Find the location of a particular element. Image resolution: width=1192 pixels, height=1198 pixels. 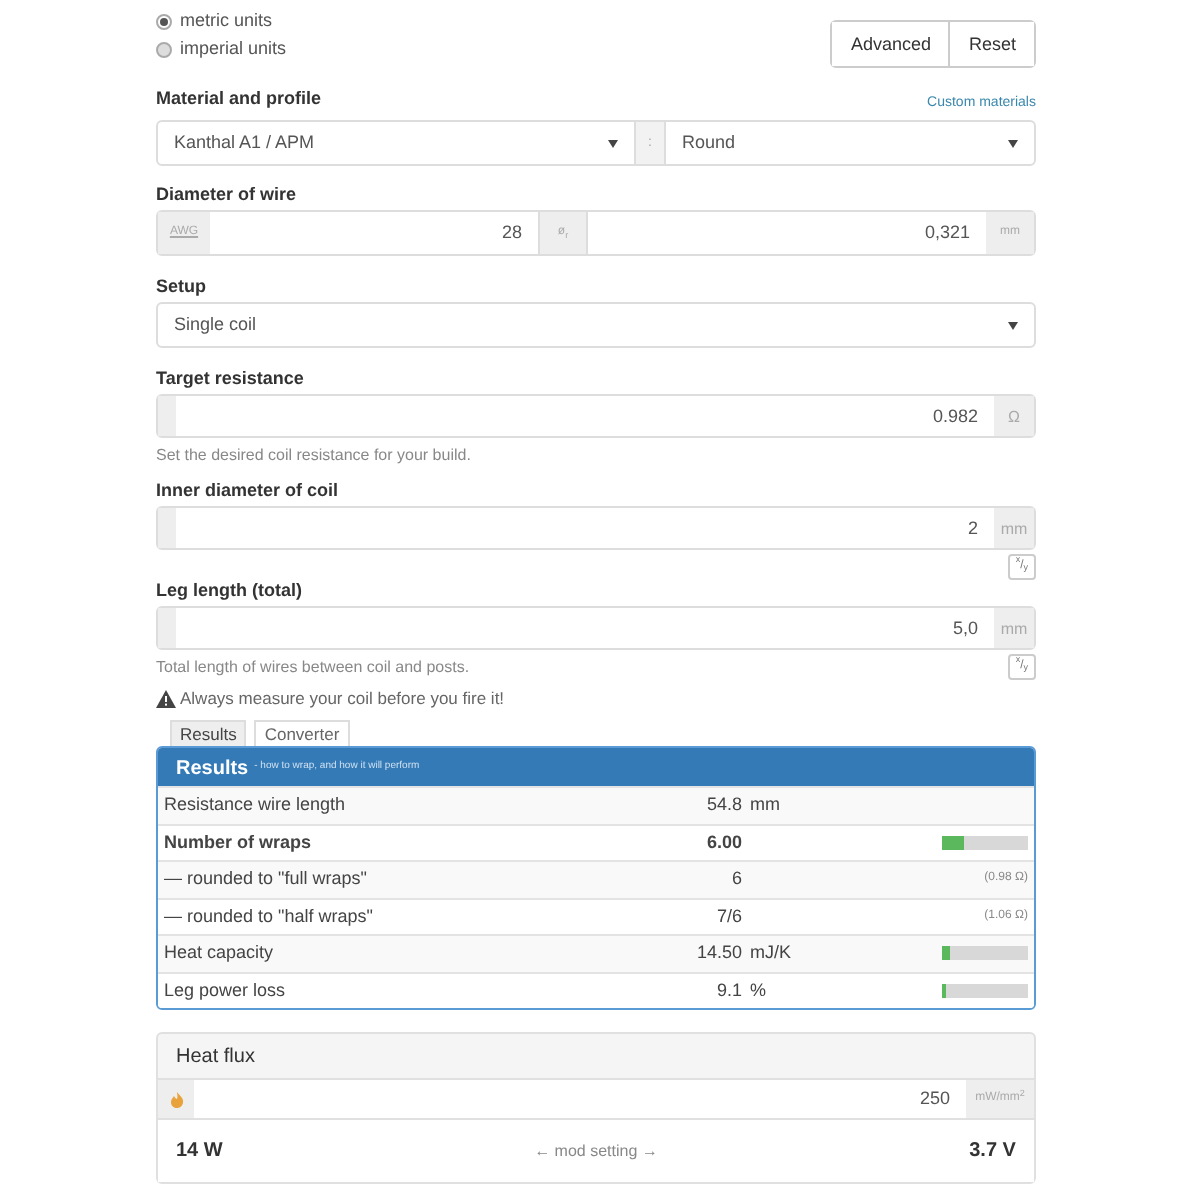

tab: Results is located at coordinates (208, 733).